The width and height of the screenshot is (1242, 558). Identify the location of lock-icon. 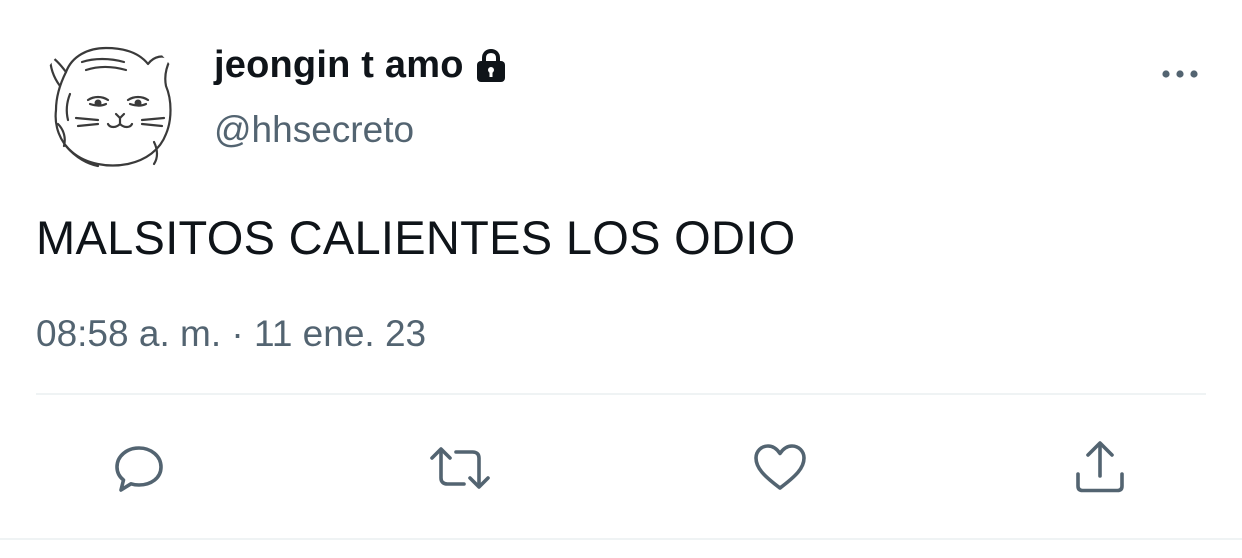
(491, 66).